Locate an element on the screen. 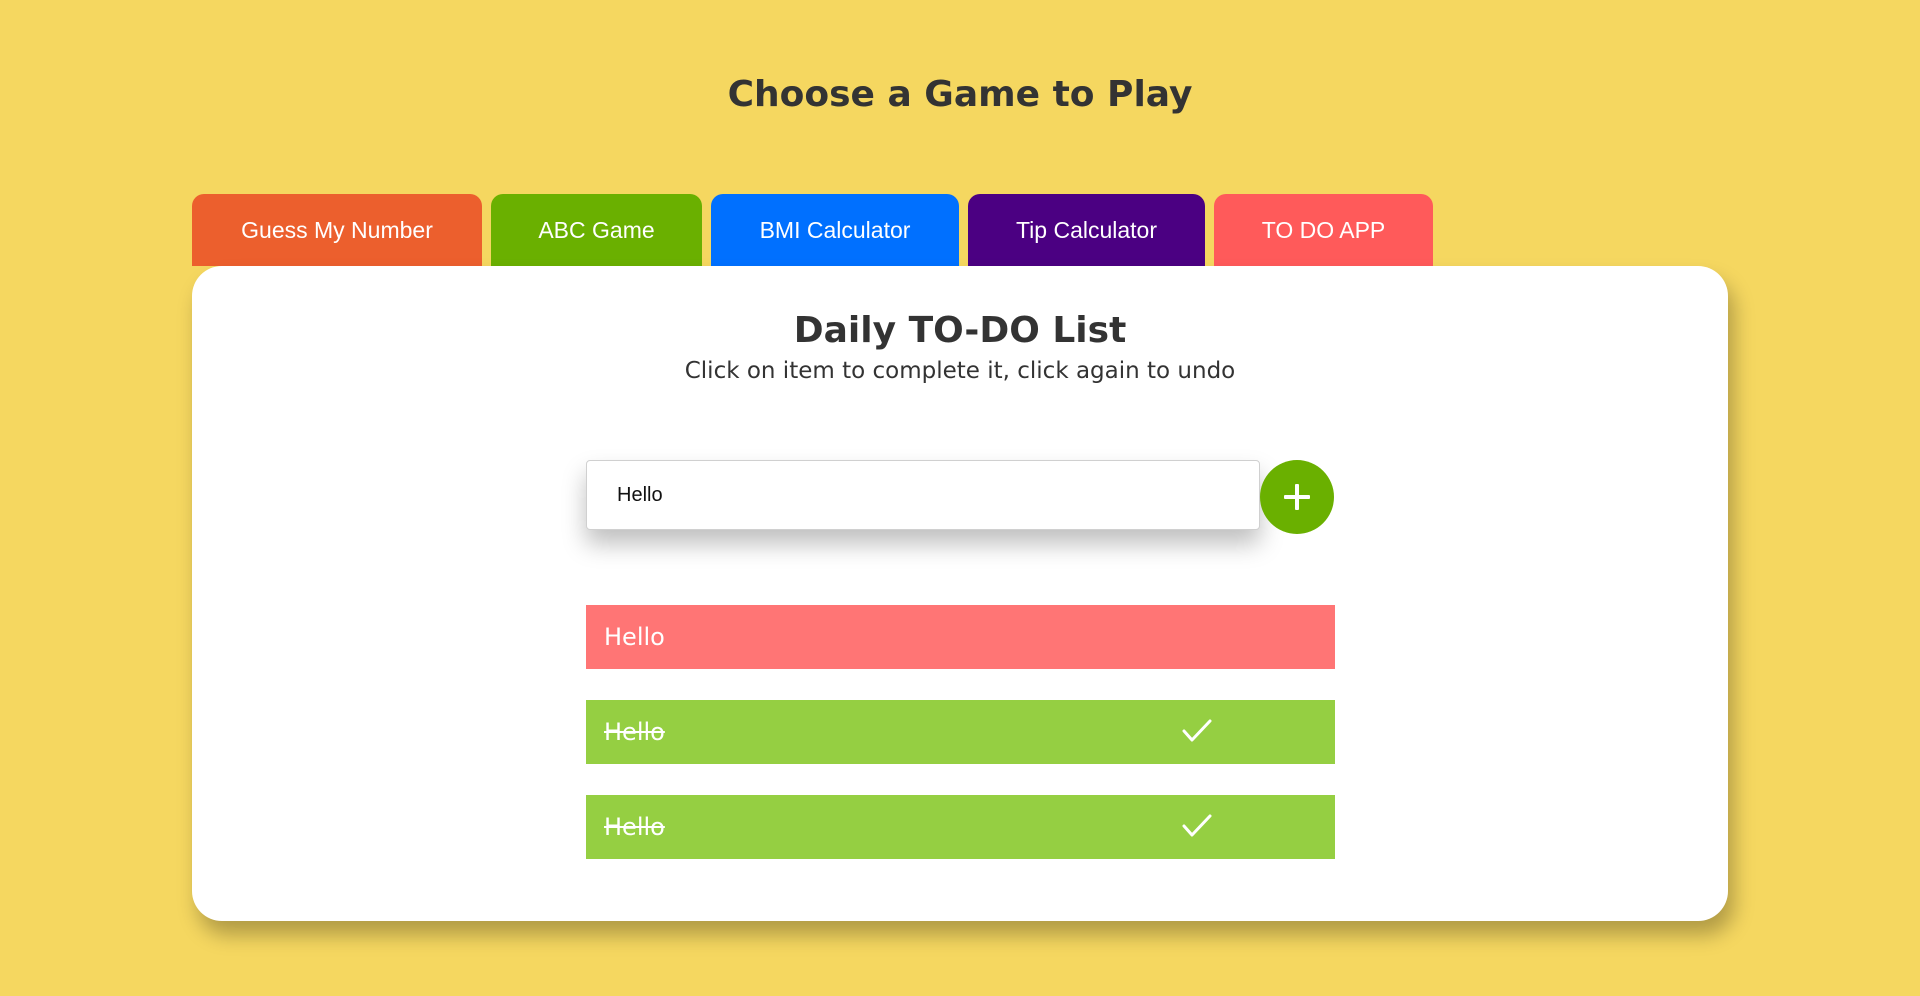 The image size is (1920, 996). tab-bmi-calculator: BMI Calculator is located at coordinates (835, 230).